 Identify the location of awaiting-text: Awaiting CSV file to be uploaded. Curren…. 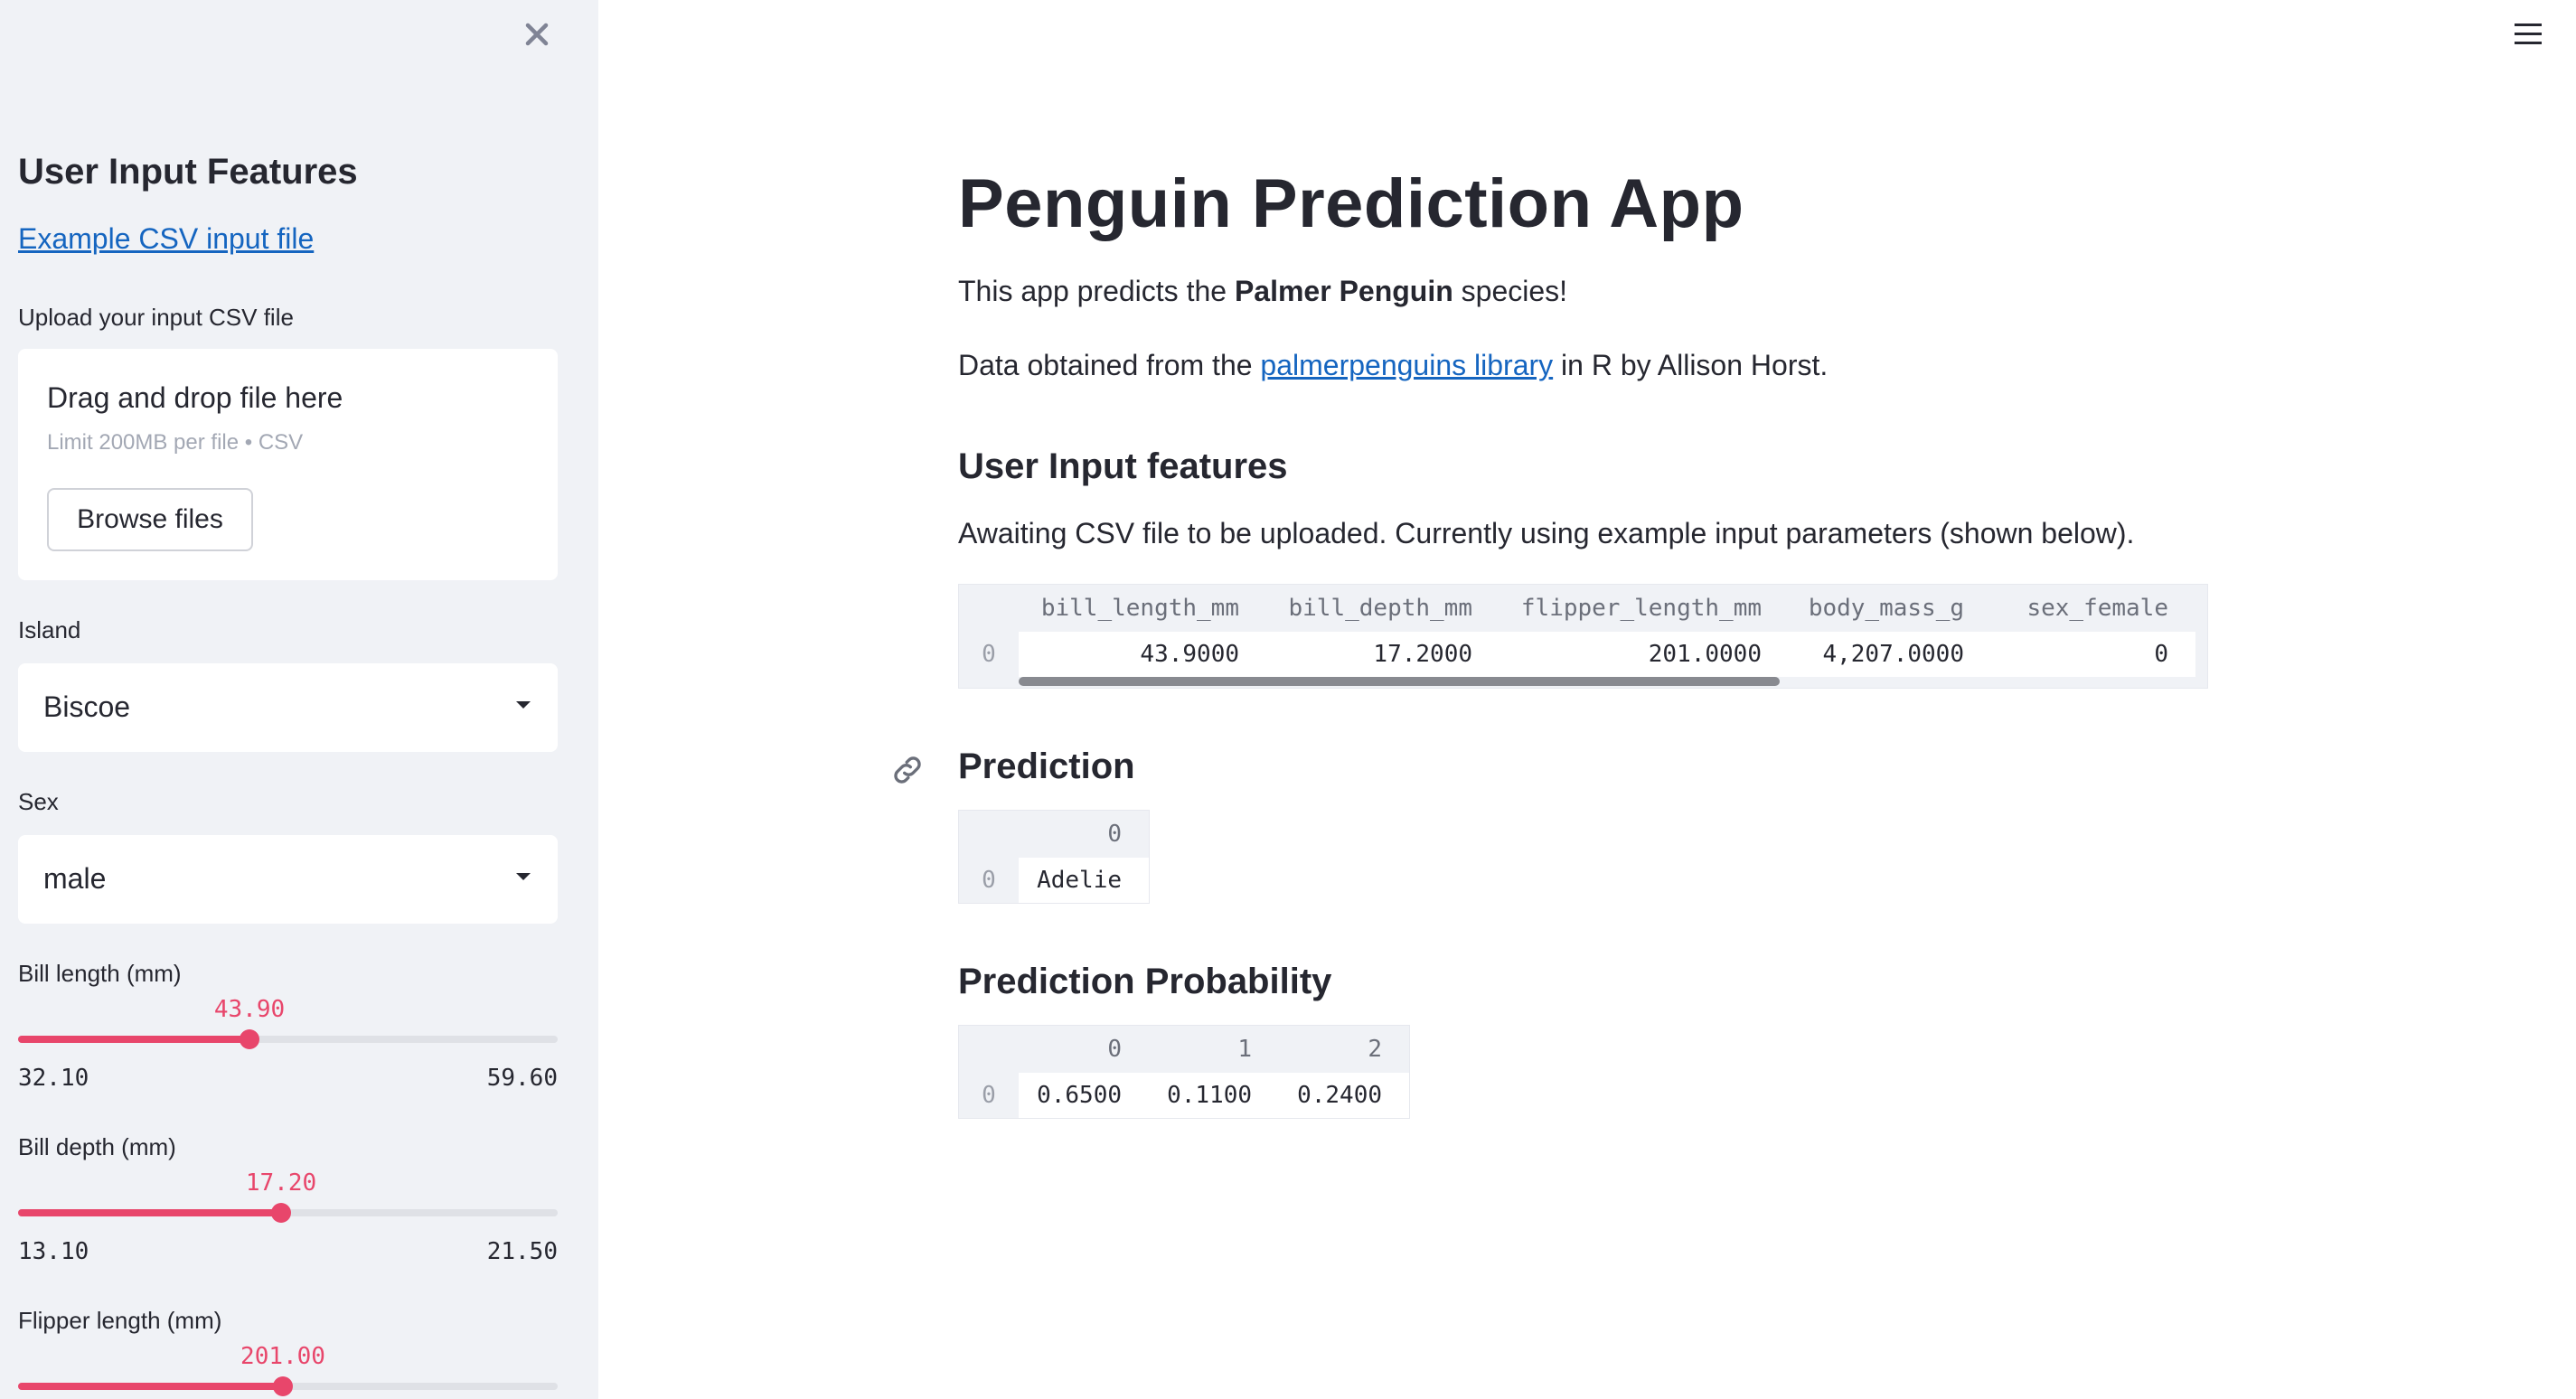
(1546, 533).